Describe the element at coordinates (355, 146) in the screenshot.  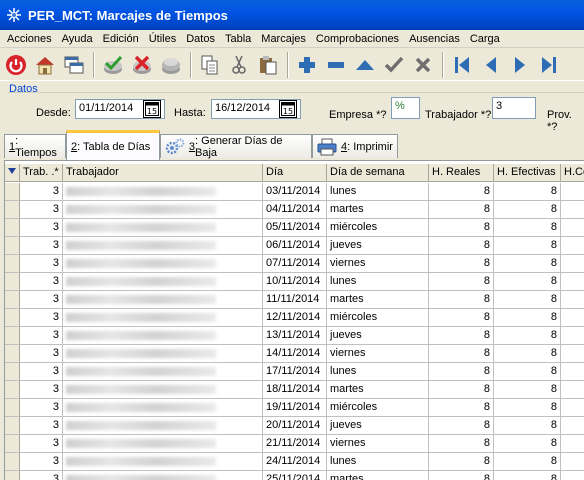
I see `tab-imprimir: 4: Imprimir` at that location.